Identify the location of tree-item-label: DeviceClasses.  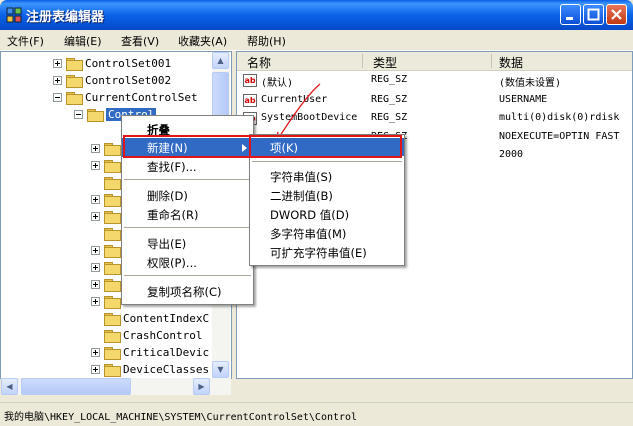
(166, 369).